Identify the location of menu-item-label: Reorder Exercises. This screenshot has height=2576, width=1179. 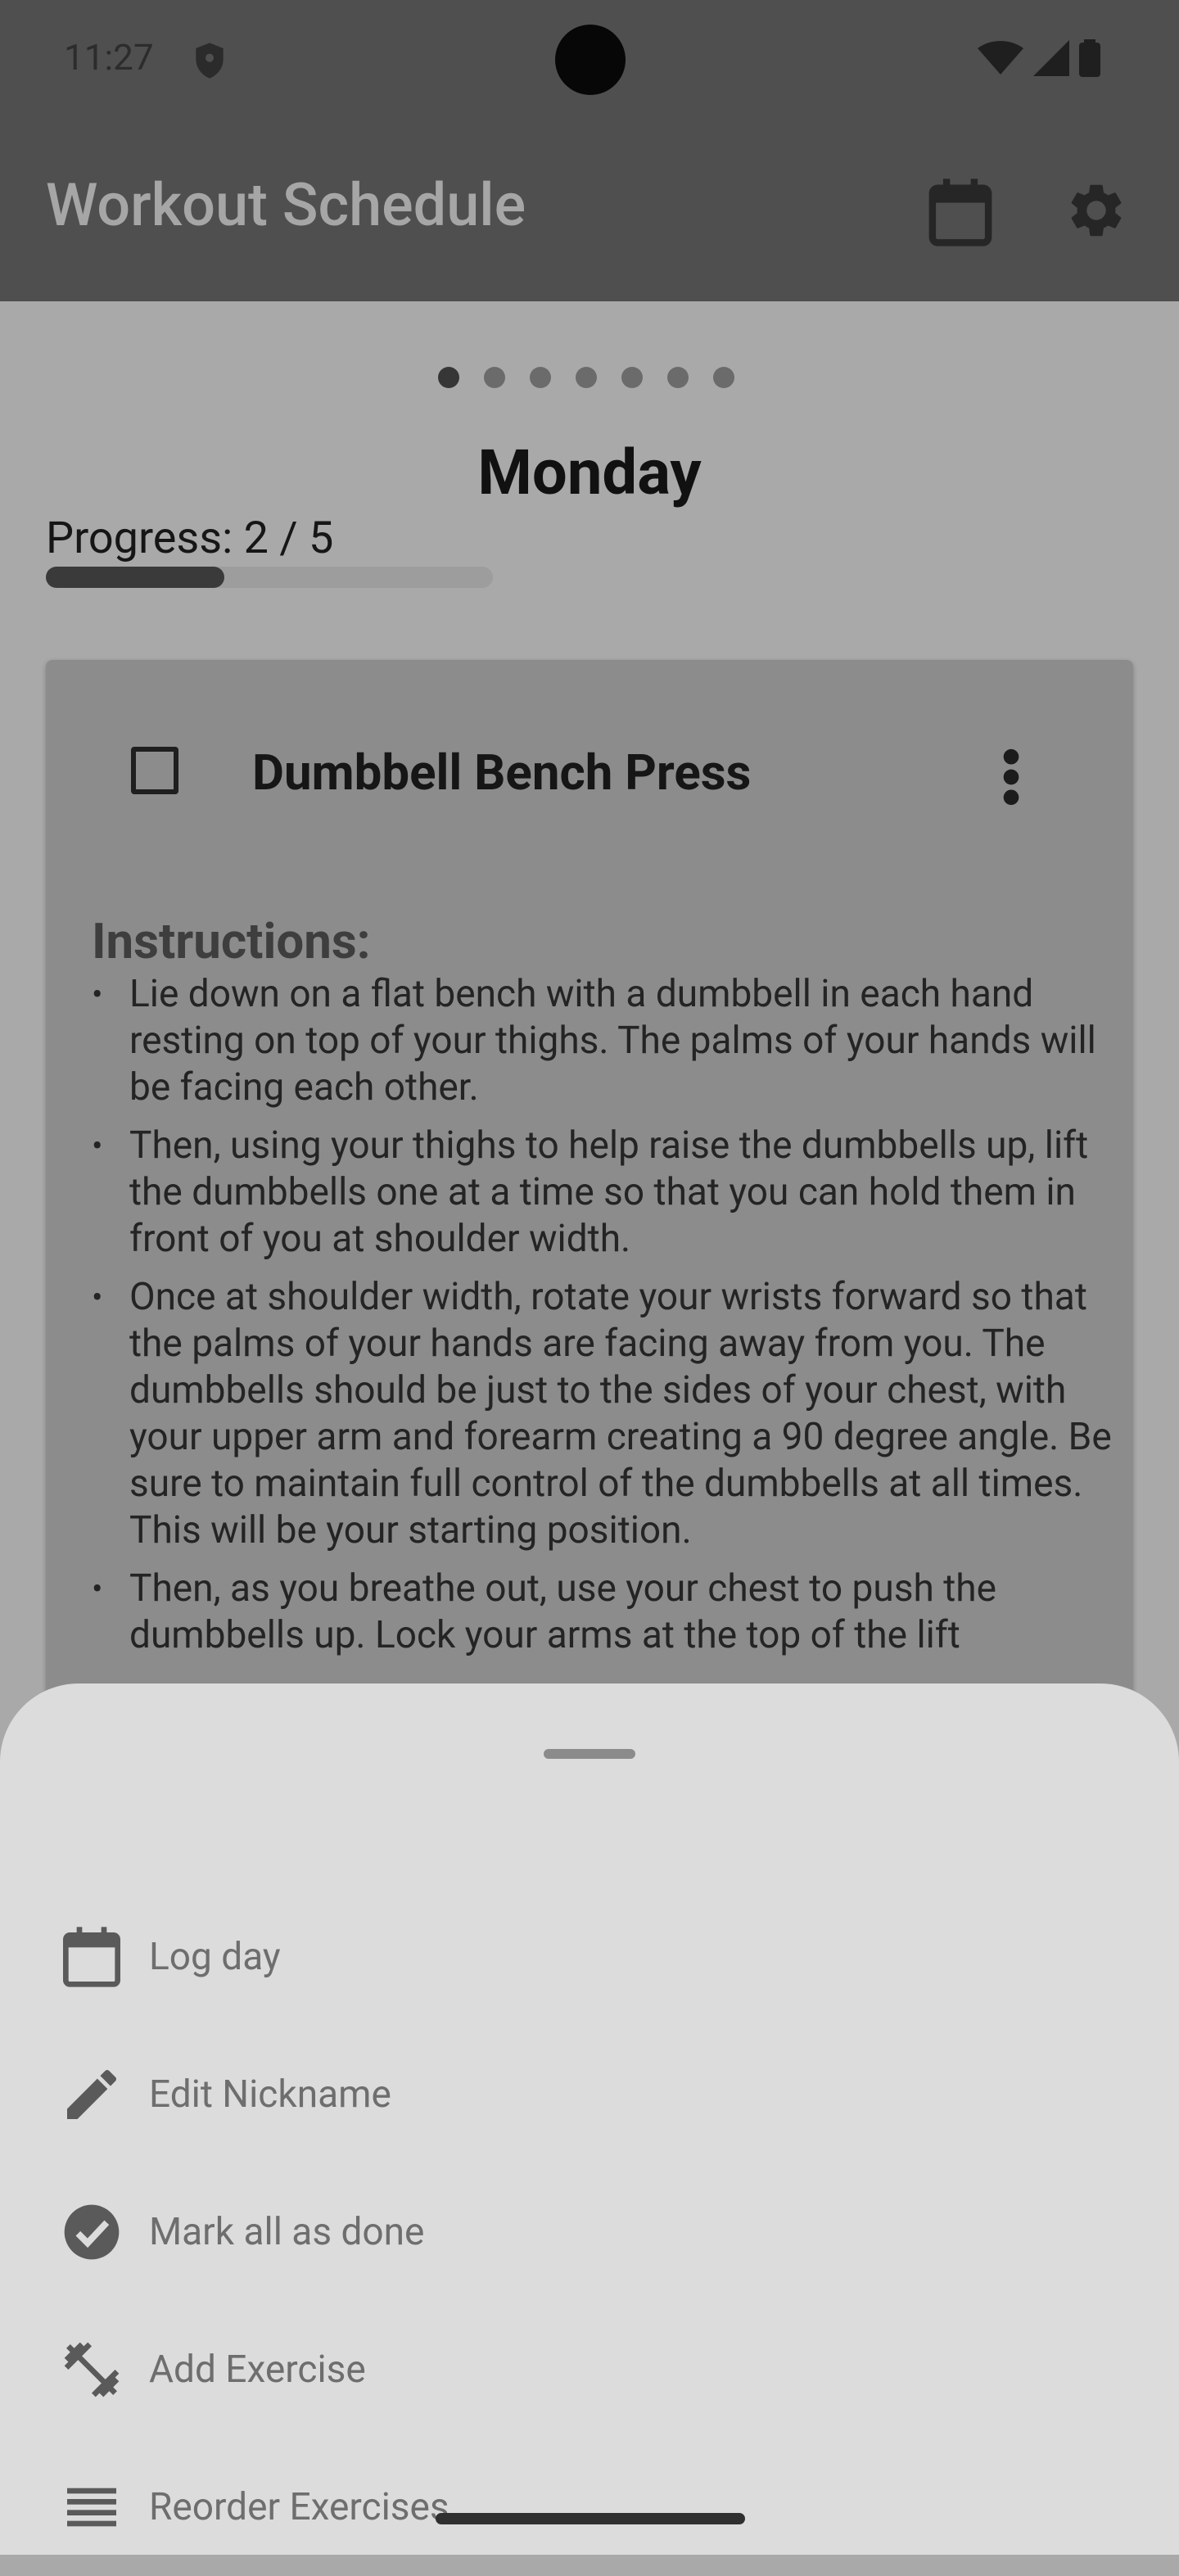
(299, 2507).